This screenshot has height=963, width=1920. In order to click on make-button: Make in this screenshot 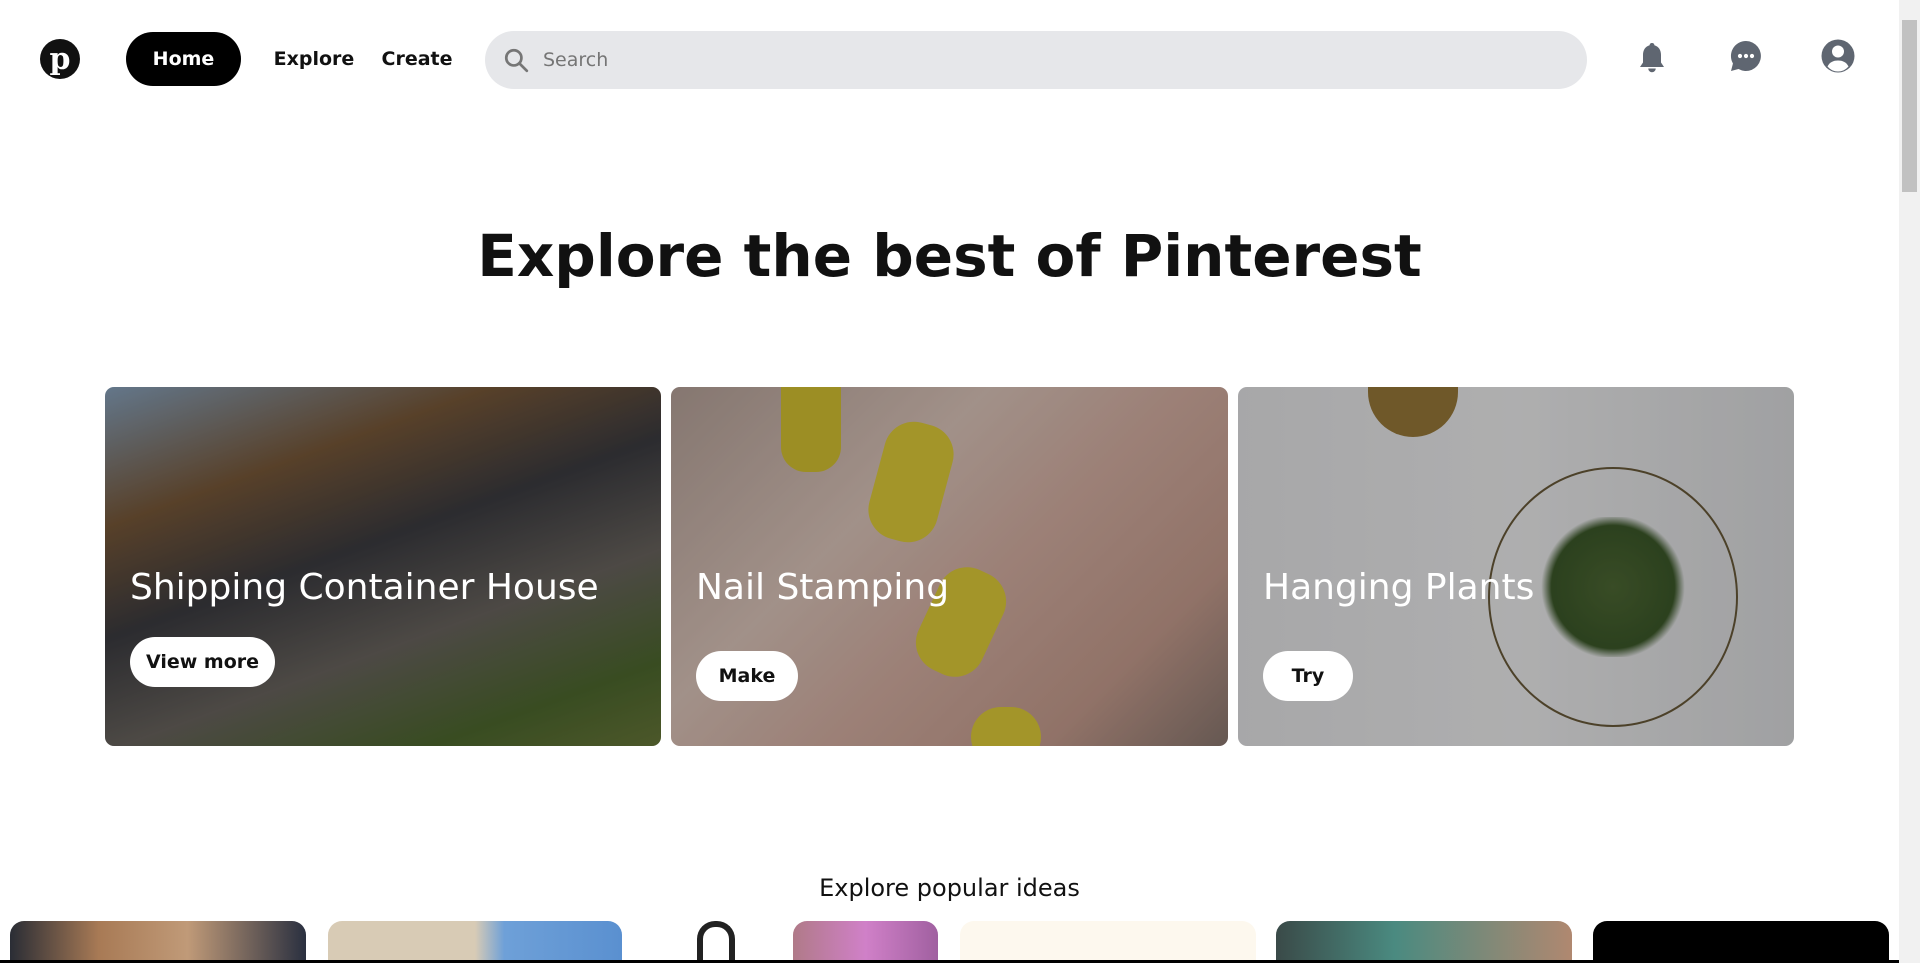, I will do `click(747, 676)`.